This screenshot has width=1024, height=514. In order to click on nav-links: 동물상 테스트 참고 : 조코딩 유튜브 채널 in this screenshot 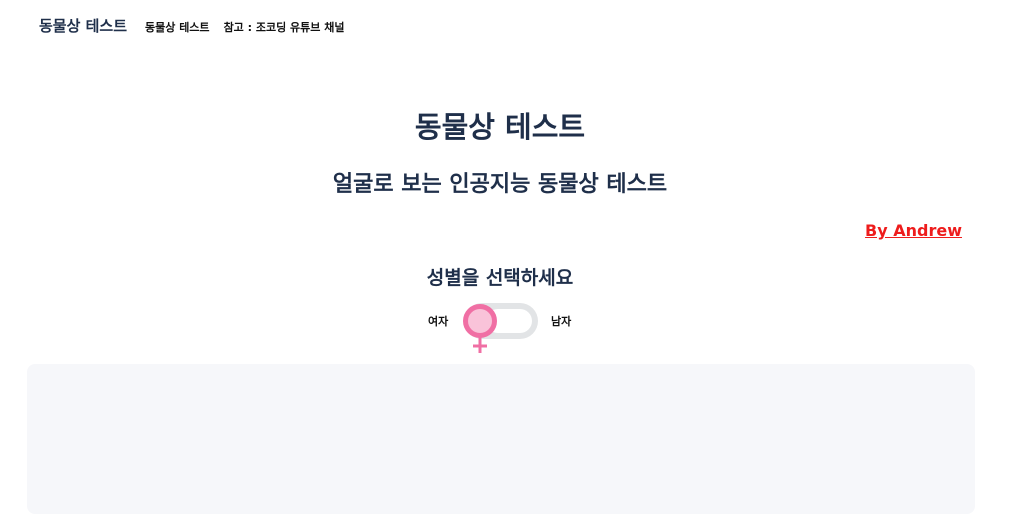, I will do `click(244, 27)`.